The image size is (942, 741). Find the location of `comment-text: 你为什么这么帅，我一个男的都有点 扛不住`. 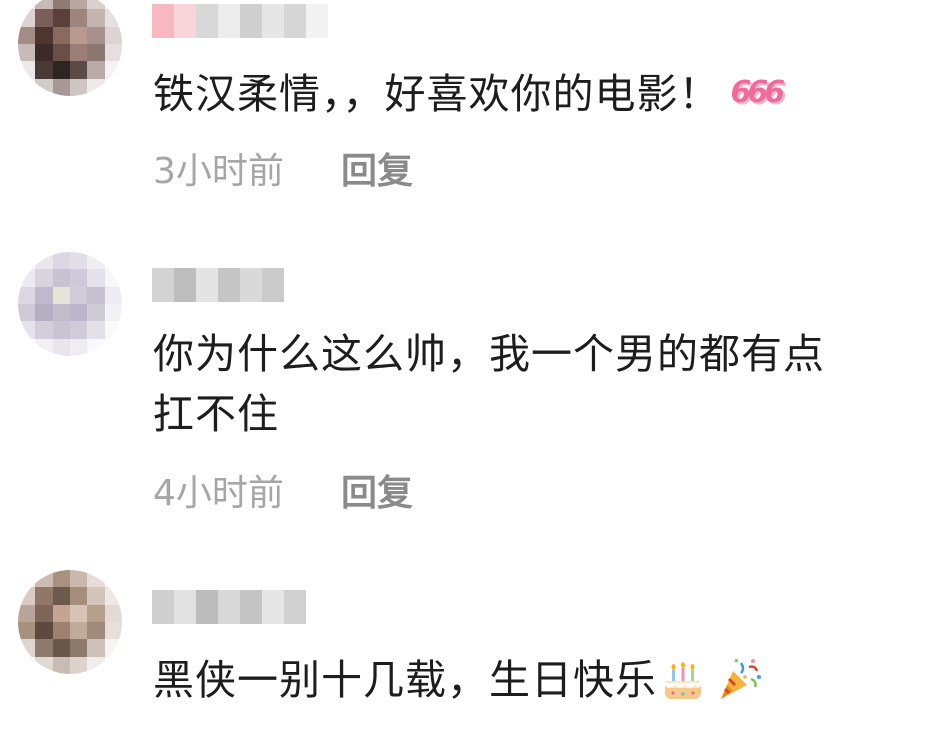

comment-text: 你为什么这么帅，我一个男的都有点 扛不住 is located at coordinates (489, 384).